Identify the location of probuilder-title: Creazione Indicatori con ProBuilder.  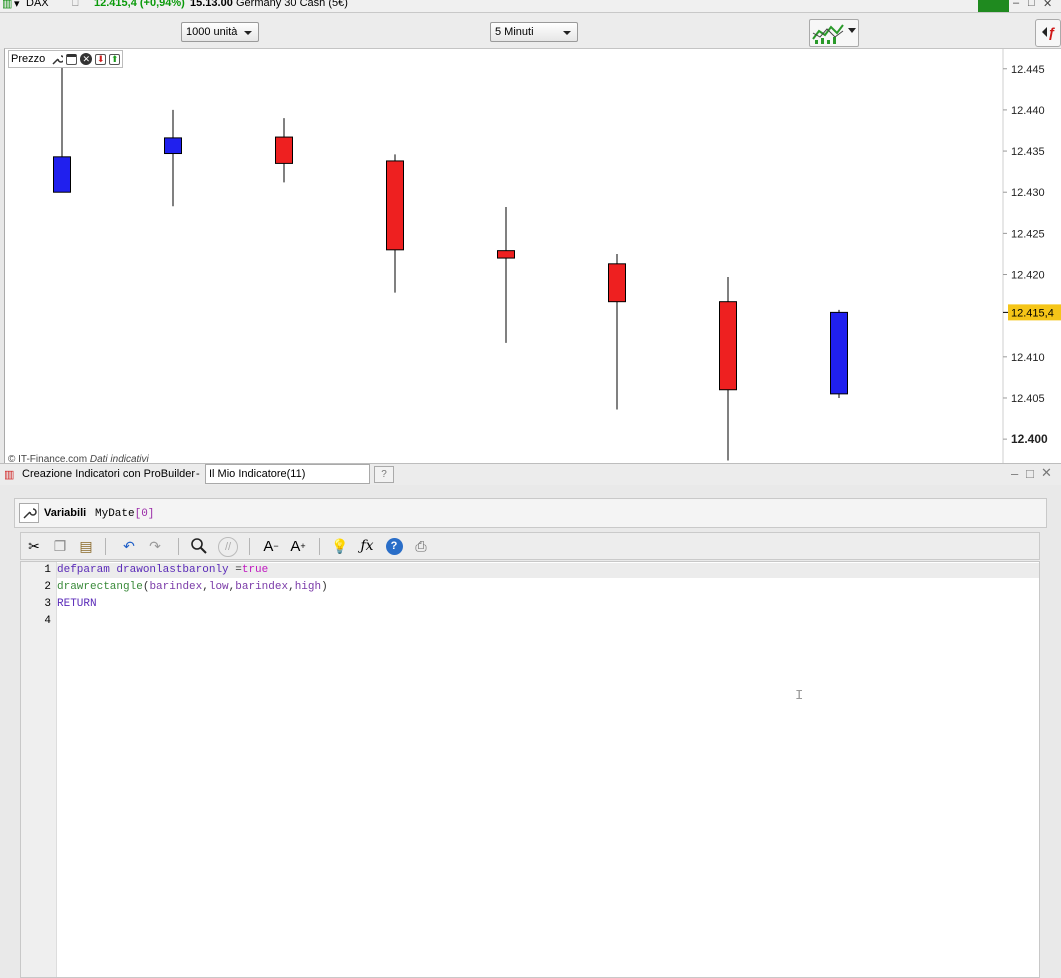
(109, 474).